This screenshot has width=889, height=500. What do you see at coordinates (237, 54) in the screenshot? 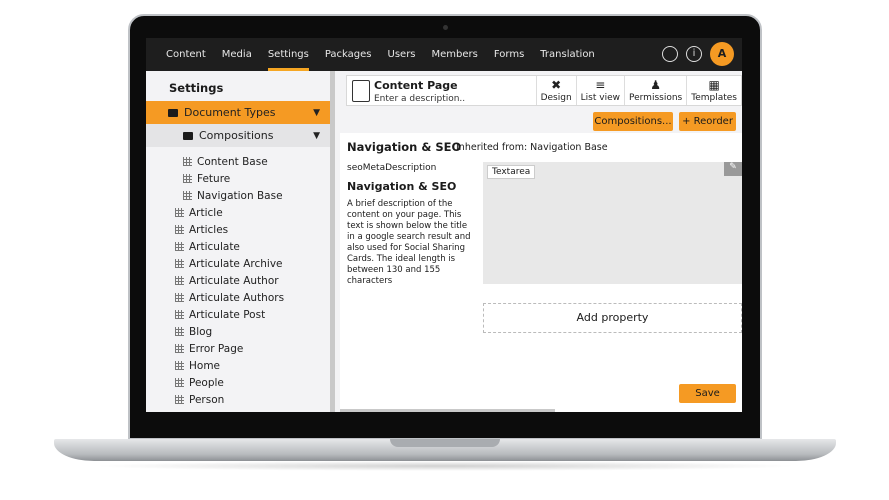
I see `nav-media: Media` at bounding box center [237, 54].